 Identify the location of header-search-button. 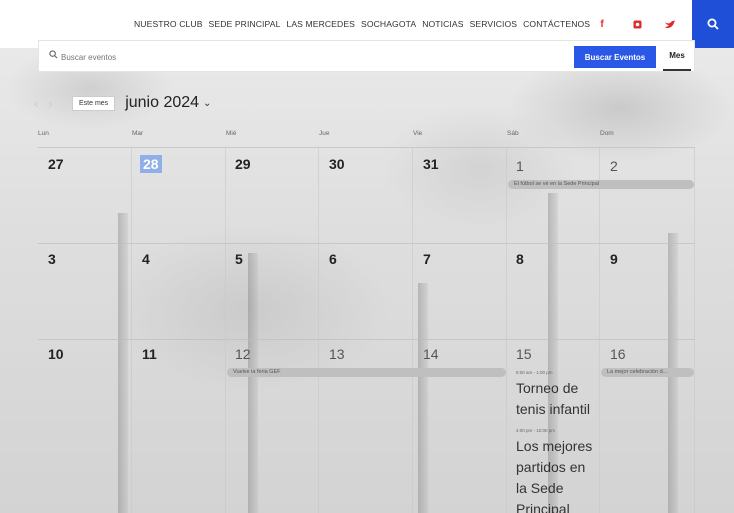
(713, 24).